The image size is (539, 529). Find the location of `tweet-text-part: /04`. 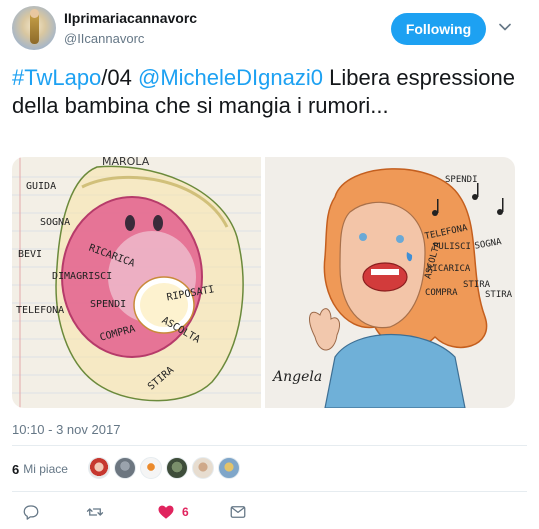

tweet-text-part: /04 is located at coordinates (119, 77).